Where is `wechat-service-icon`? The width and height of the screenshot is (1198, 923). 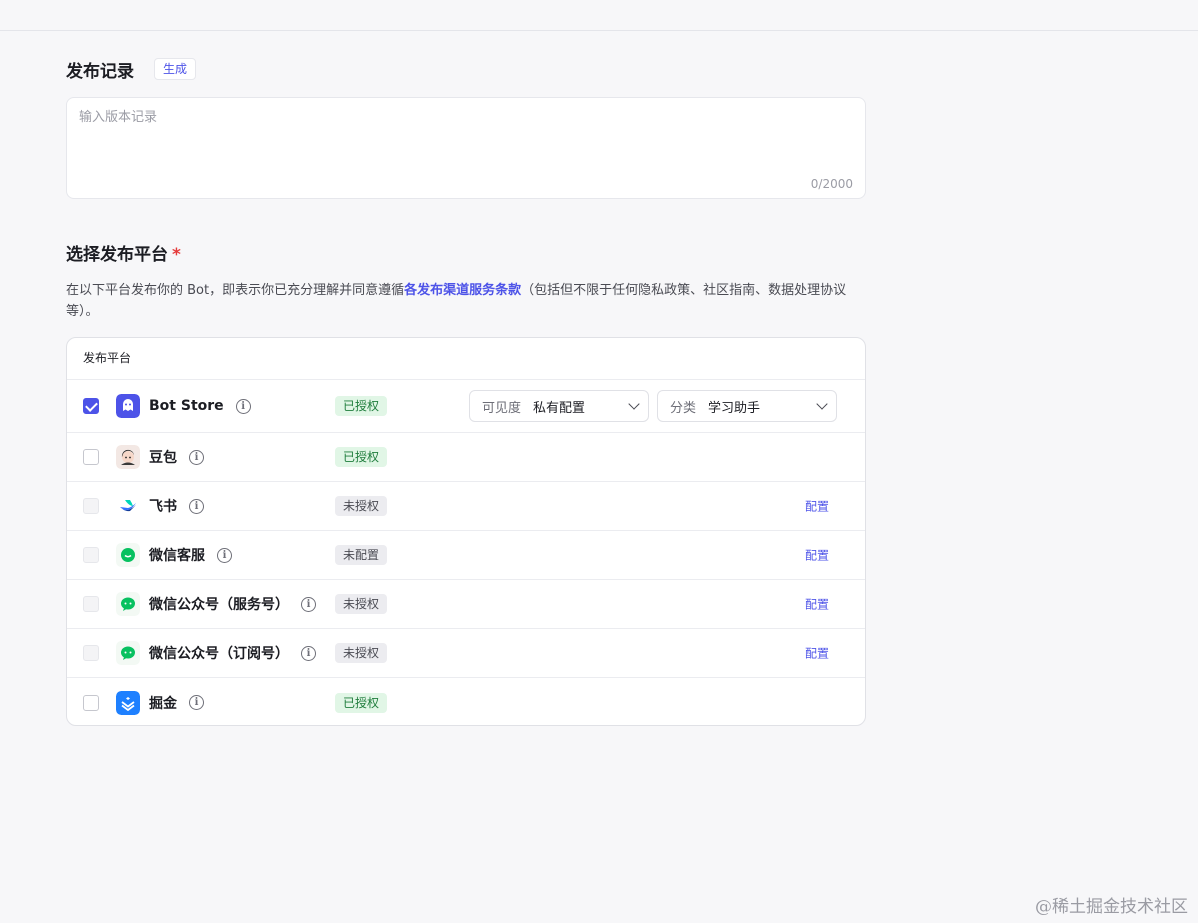 wechat-service-icon is located at coordinates (128, 555).